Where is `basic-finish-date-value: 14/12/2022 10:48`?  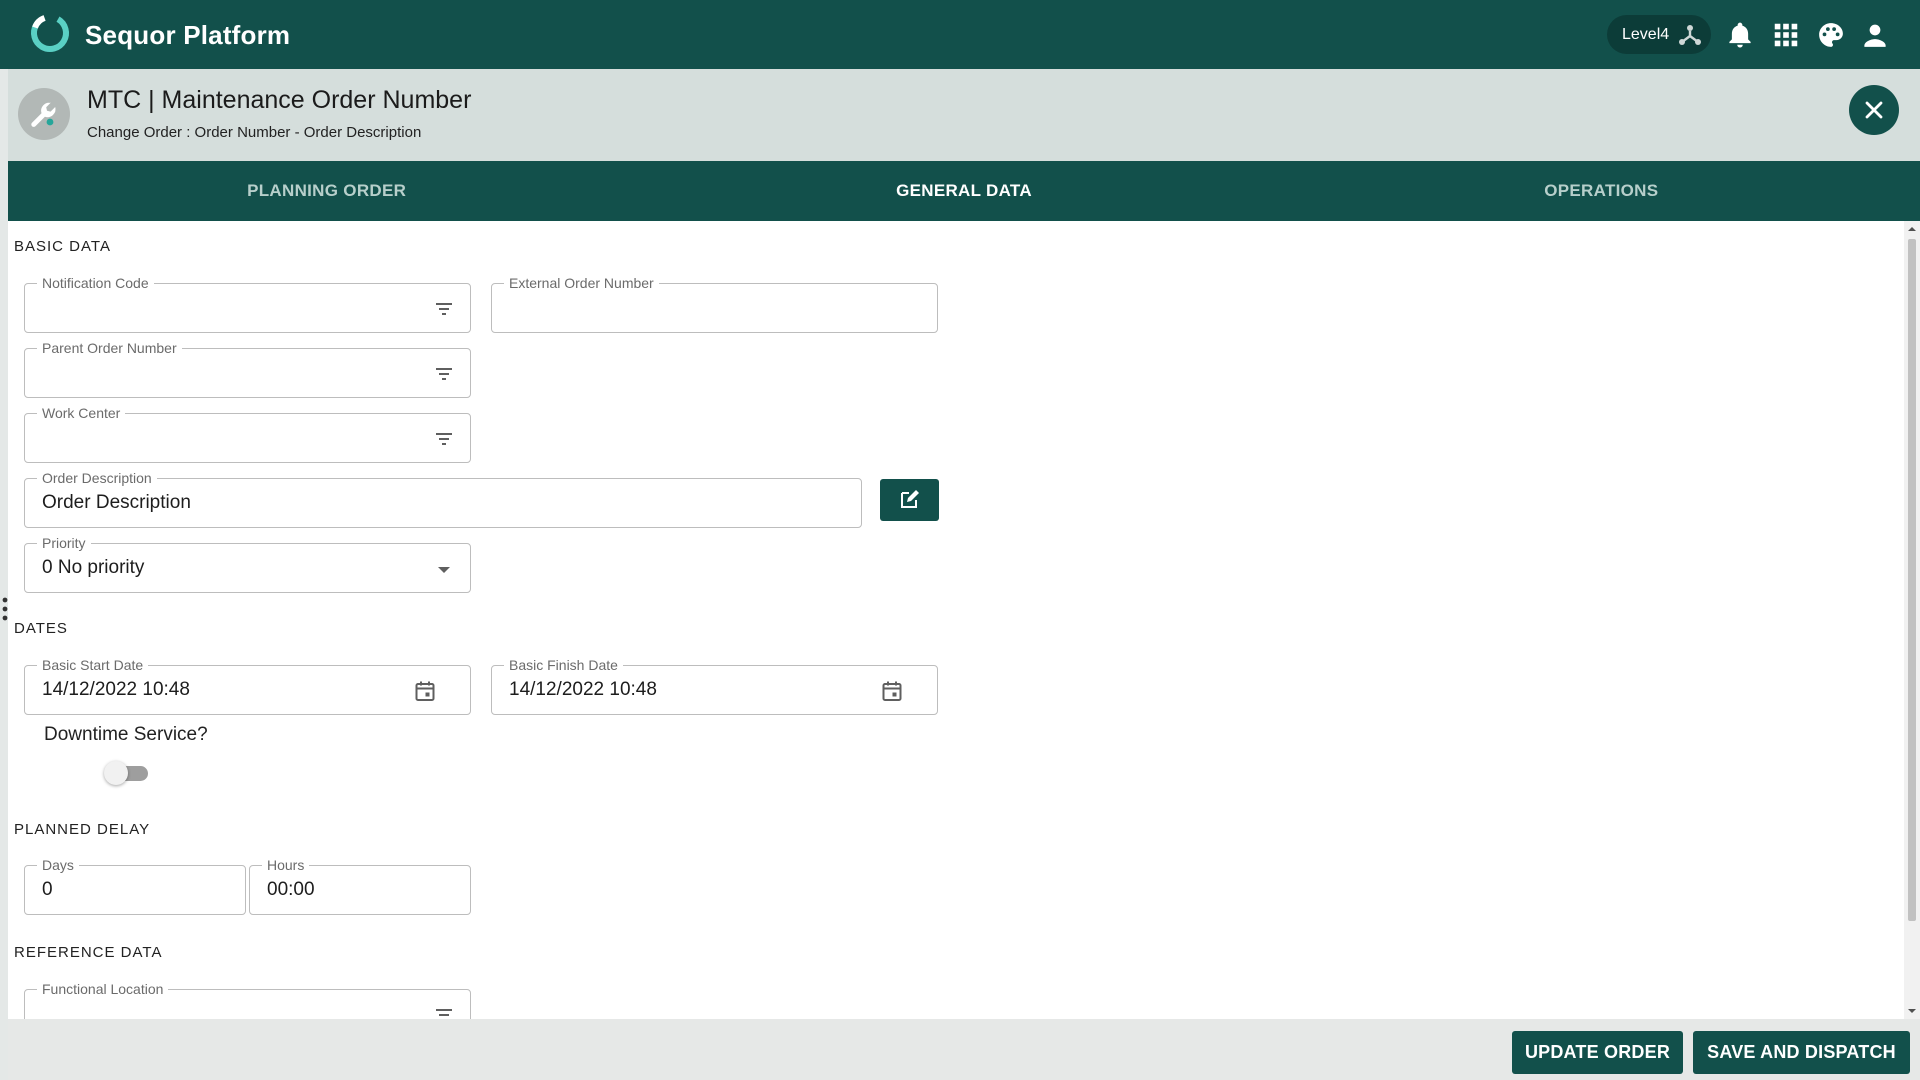
basic-finish-date-value: 14/12/2022 10:48 is located at coordinates (583, 689).